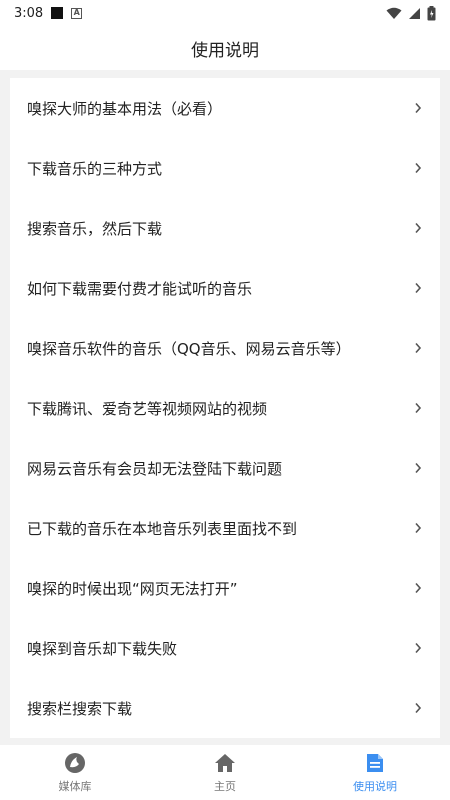 The width and height of the screenshot is (450, 800). I want to click on help-topic-label: 嗅探音乐软件的音乐（QQ音乐、网易云音乐等）, so click(189, 348).